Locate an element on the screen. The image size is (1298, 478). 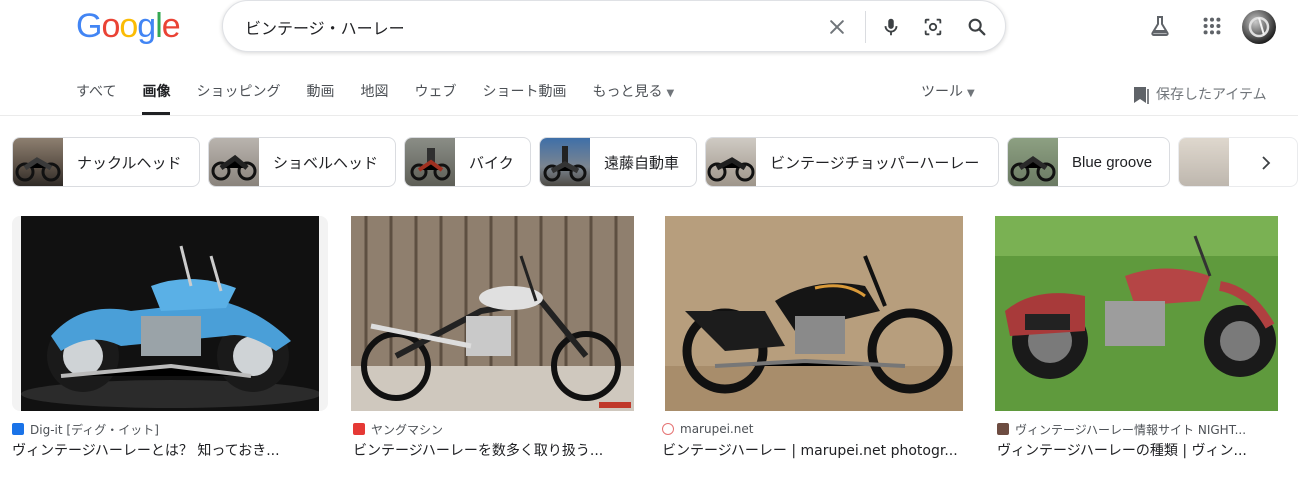
result-source: marupei.net is located at coordinates (814, 429).